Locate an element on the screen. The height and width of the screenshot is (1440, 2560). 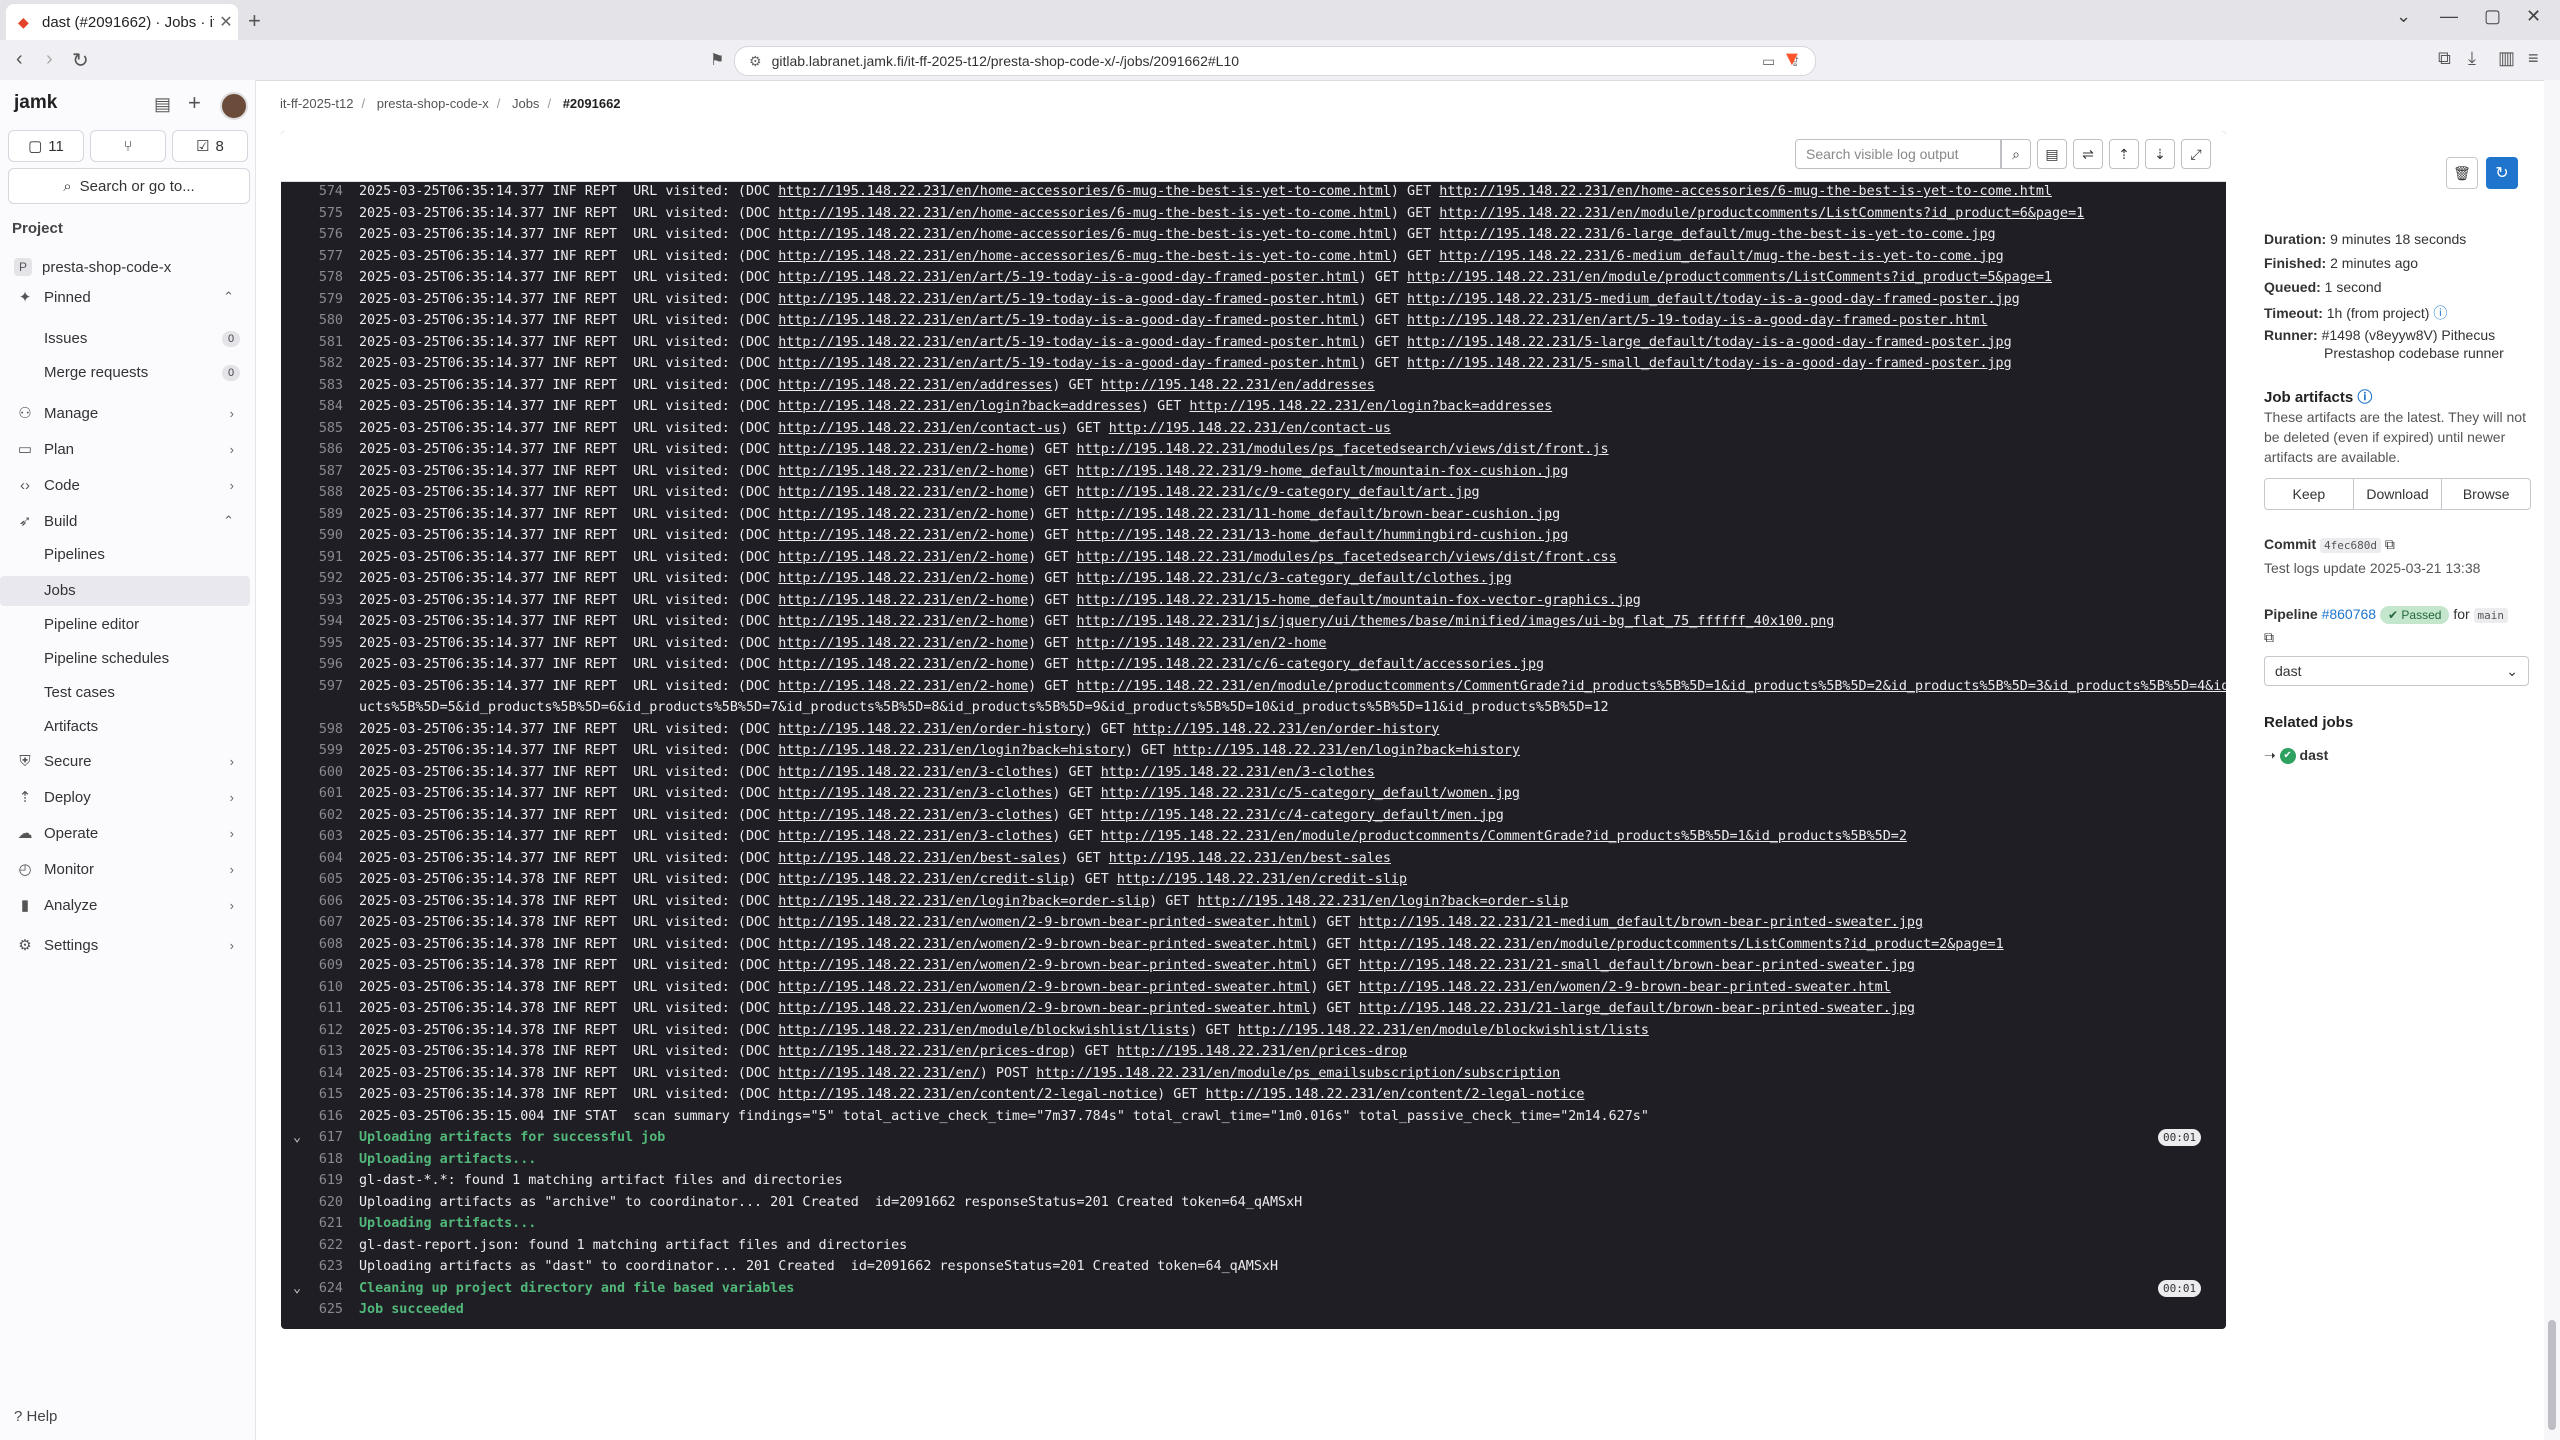
avatar is located at coordinates (234, 106).